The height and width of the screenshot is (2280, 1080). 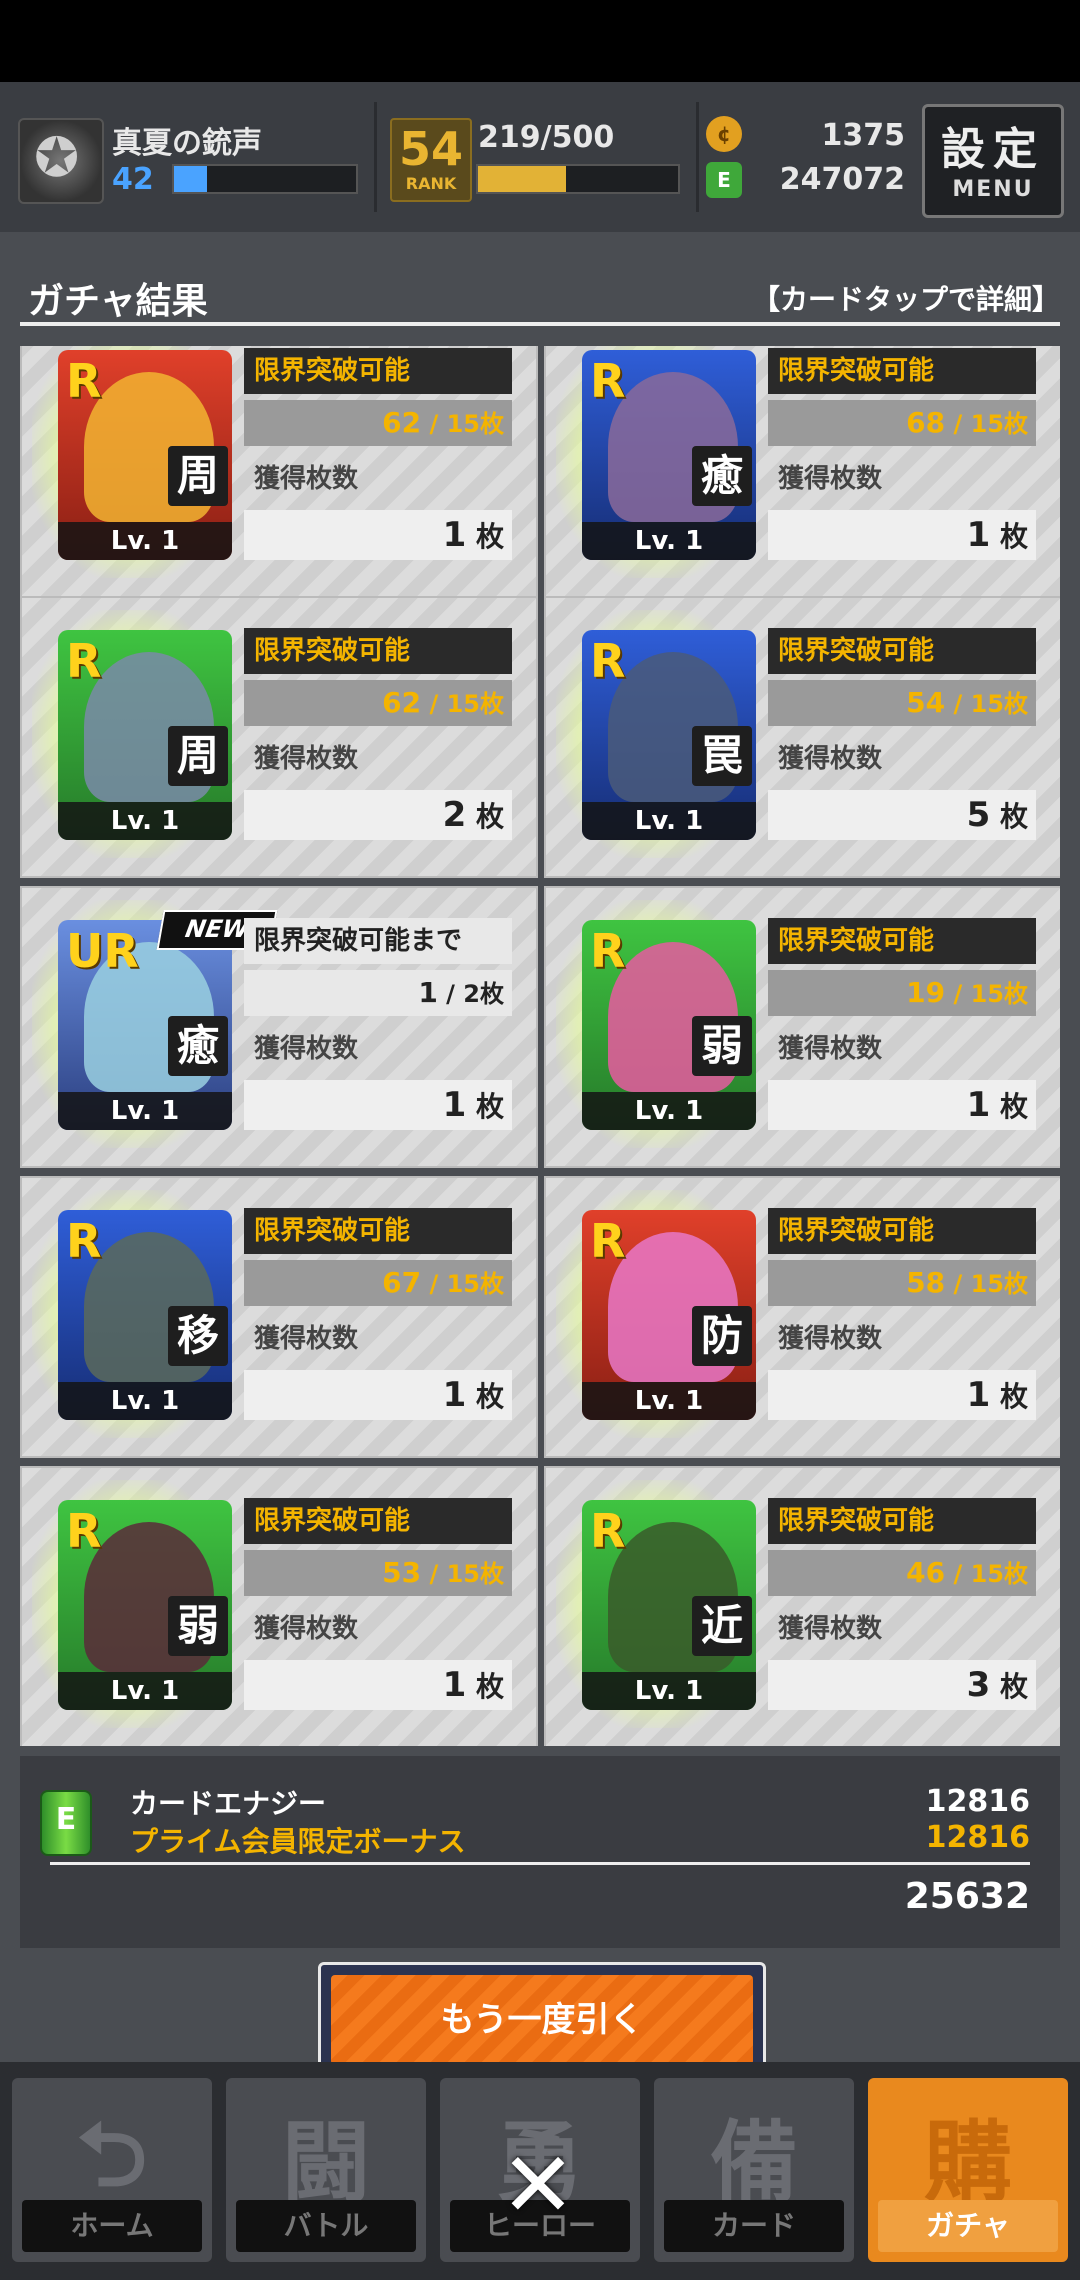 I want to click on prime-bonus-label: プライム会員限定ボーナス, so click(x=298, y=1841).